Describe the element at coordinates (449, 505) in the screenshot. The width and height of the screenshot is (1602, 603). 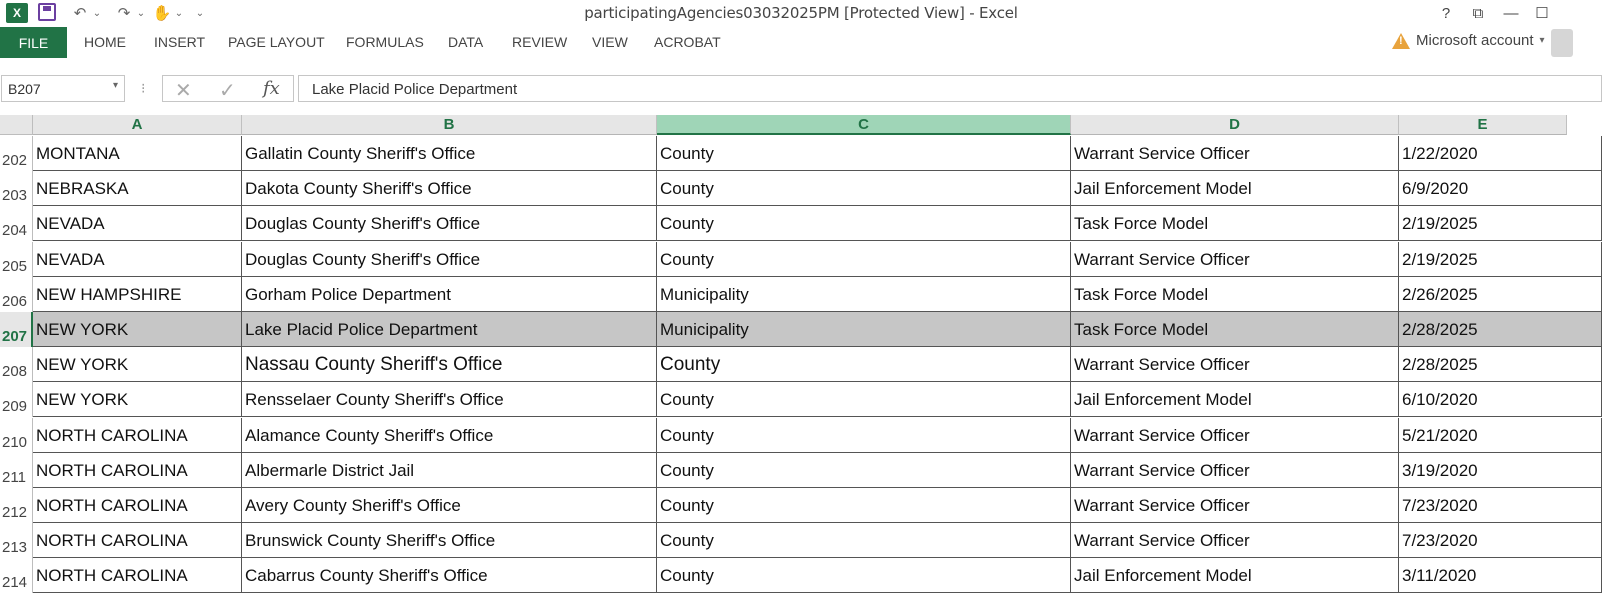
I see `cell-b: Avery County Sheriff's Office` at that location.